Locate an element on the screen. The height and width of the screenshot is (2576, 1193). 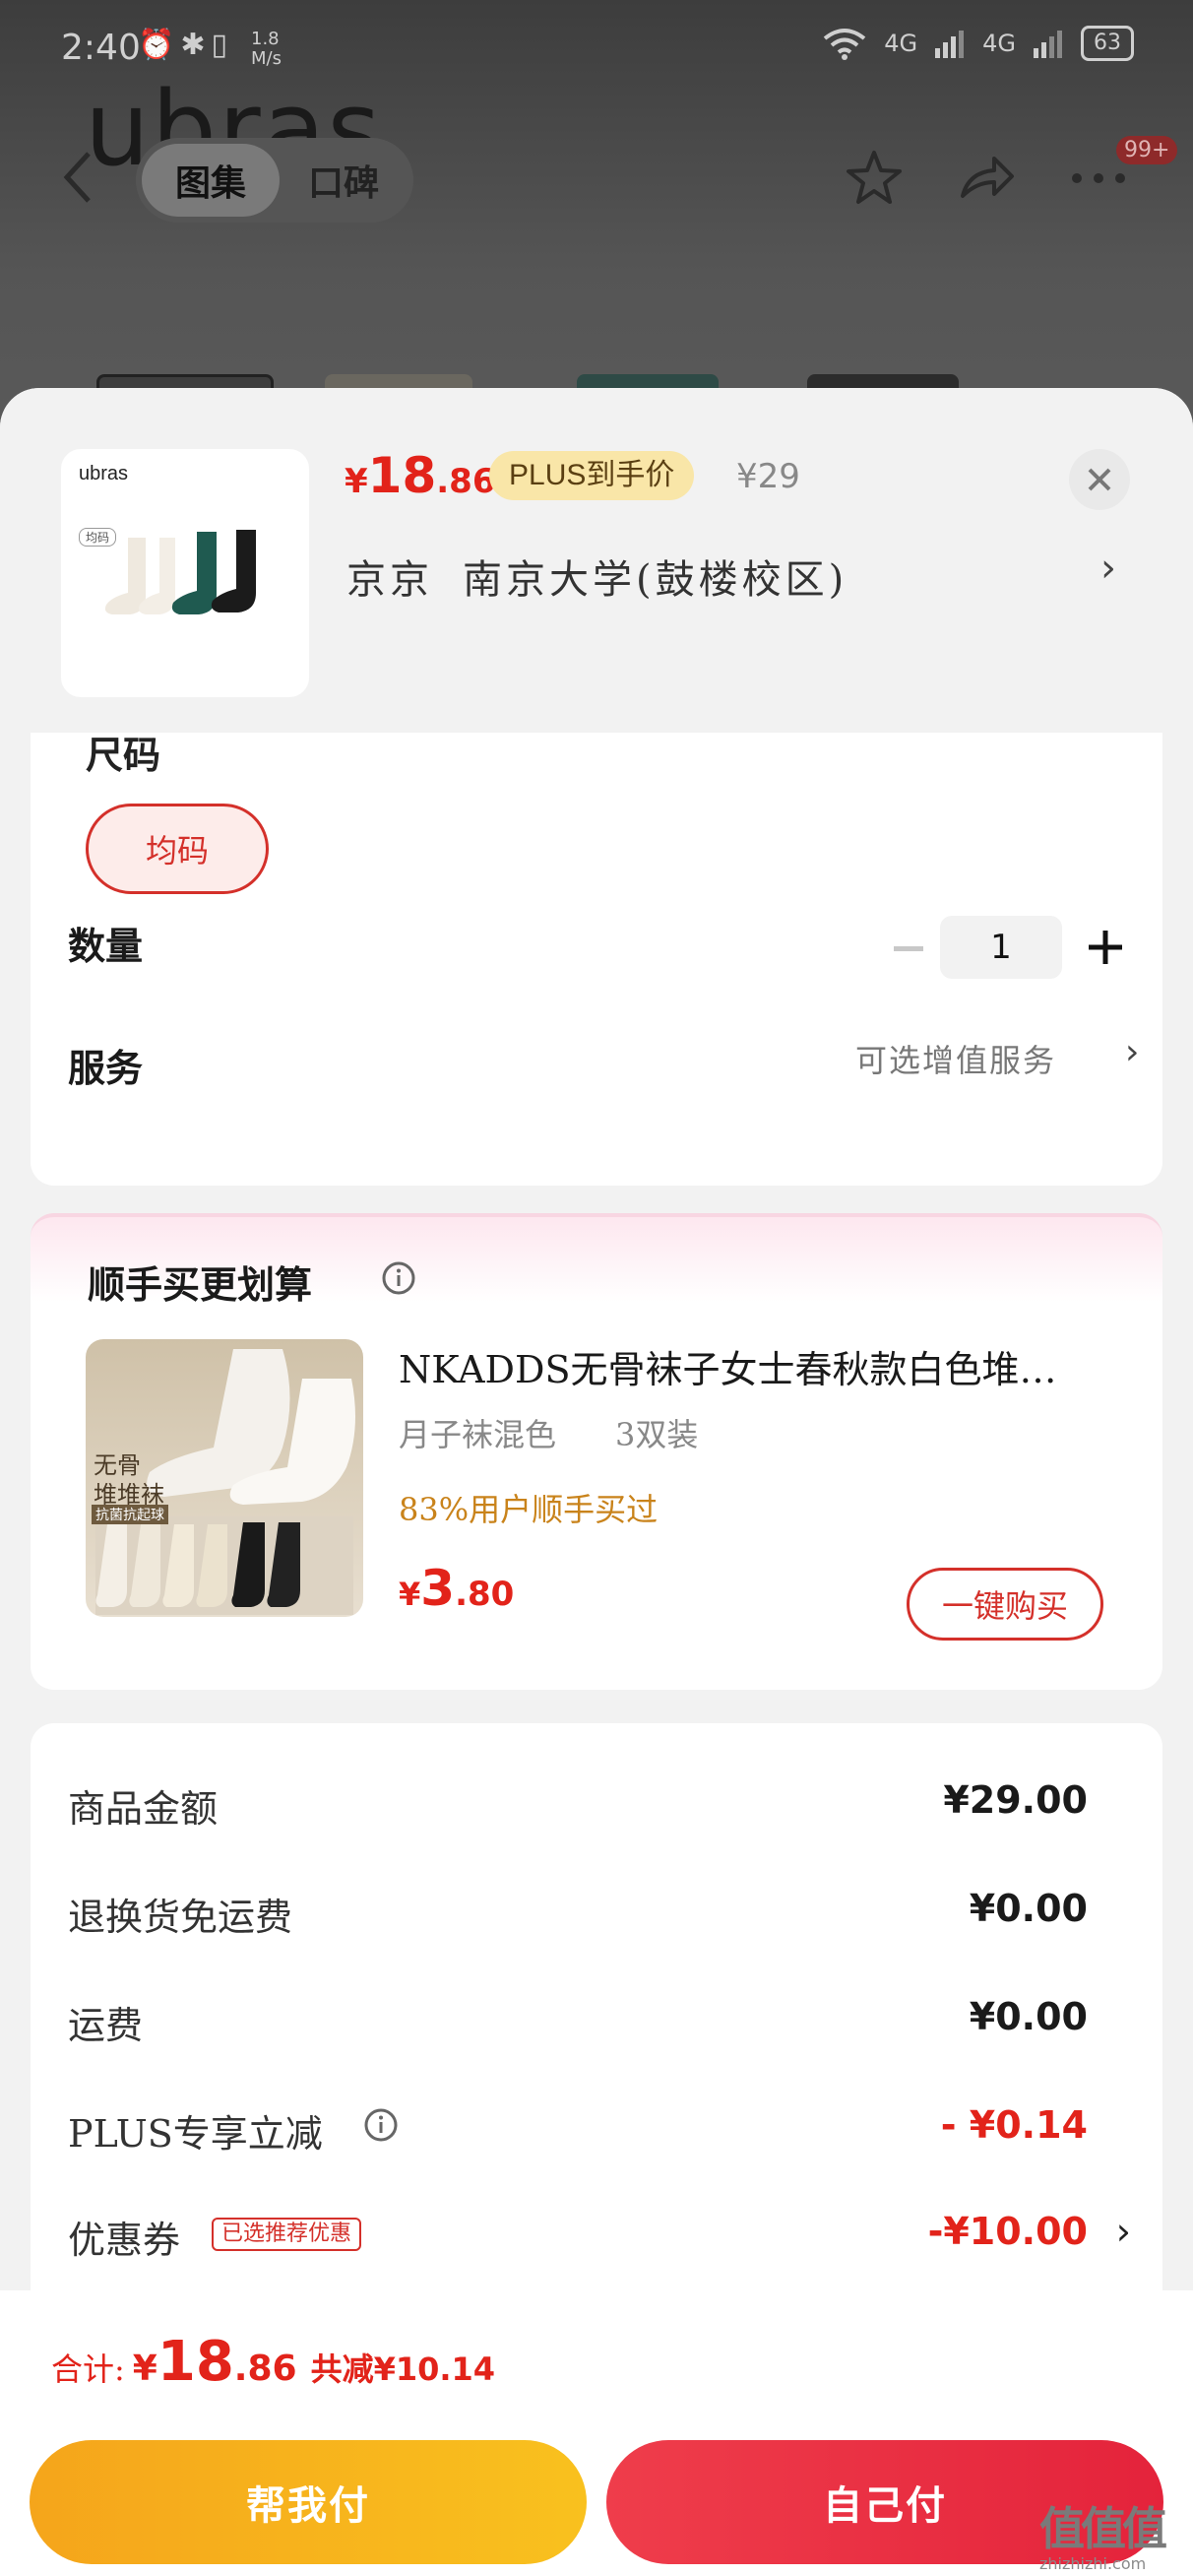
checkout-bar: 合计: ¥ 18 .86 共减¥10.14 帮我付 自己付 is located at coordinates (596, 2433).